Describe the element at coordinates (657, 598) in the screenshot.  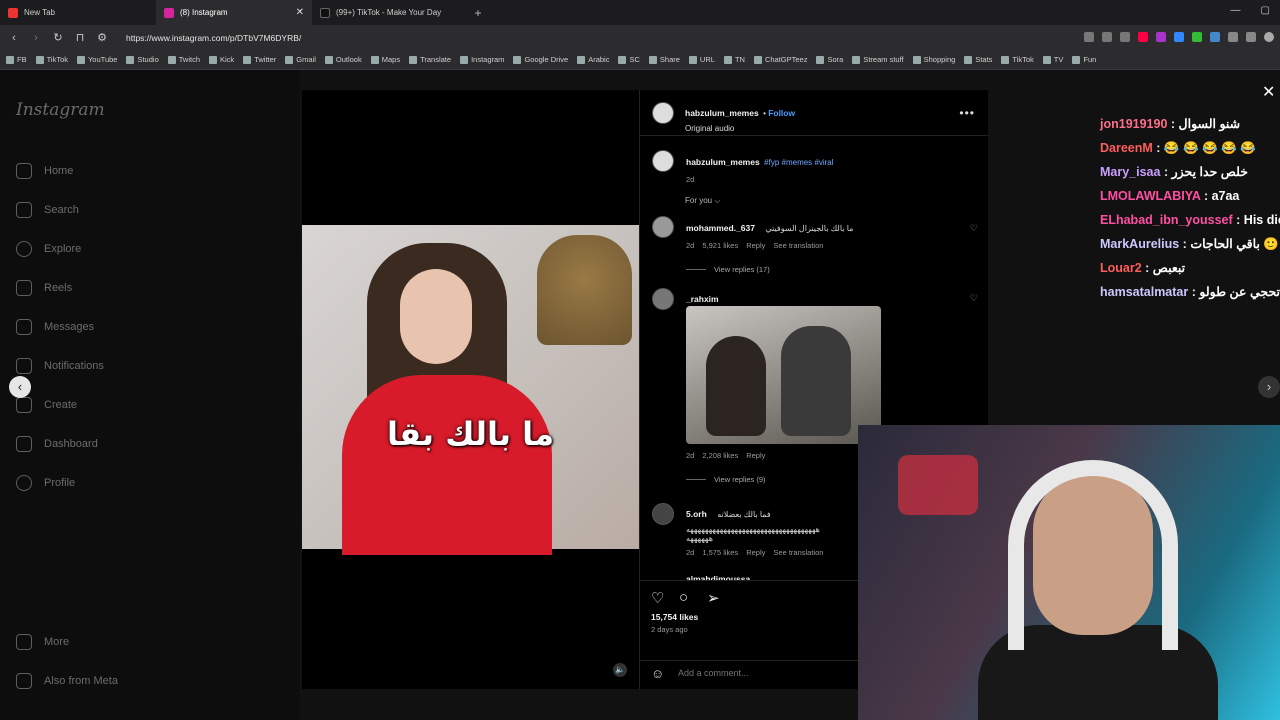
I see `like-icon: ♡` at that location.